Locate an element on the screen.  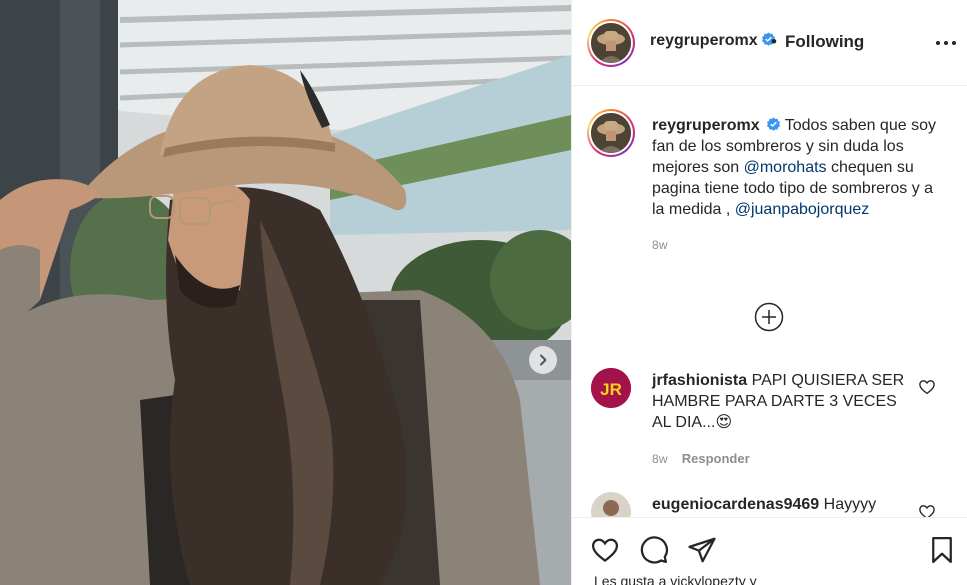
comment-avatar-jrfashionista: JR is located at coordinates (611, 388).